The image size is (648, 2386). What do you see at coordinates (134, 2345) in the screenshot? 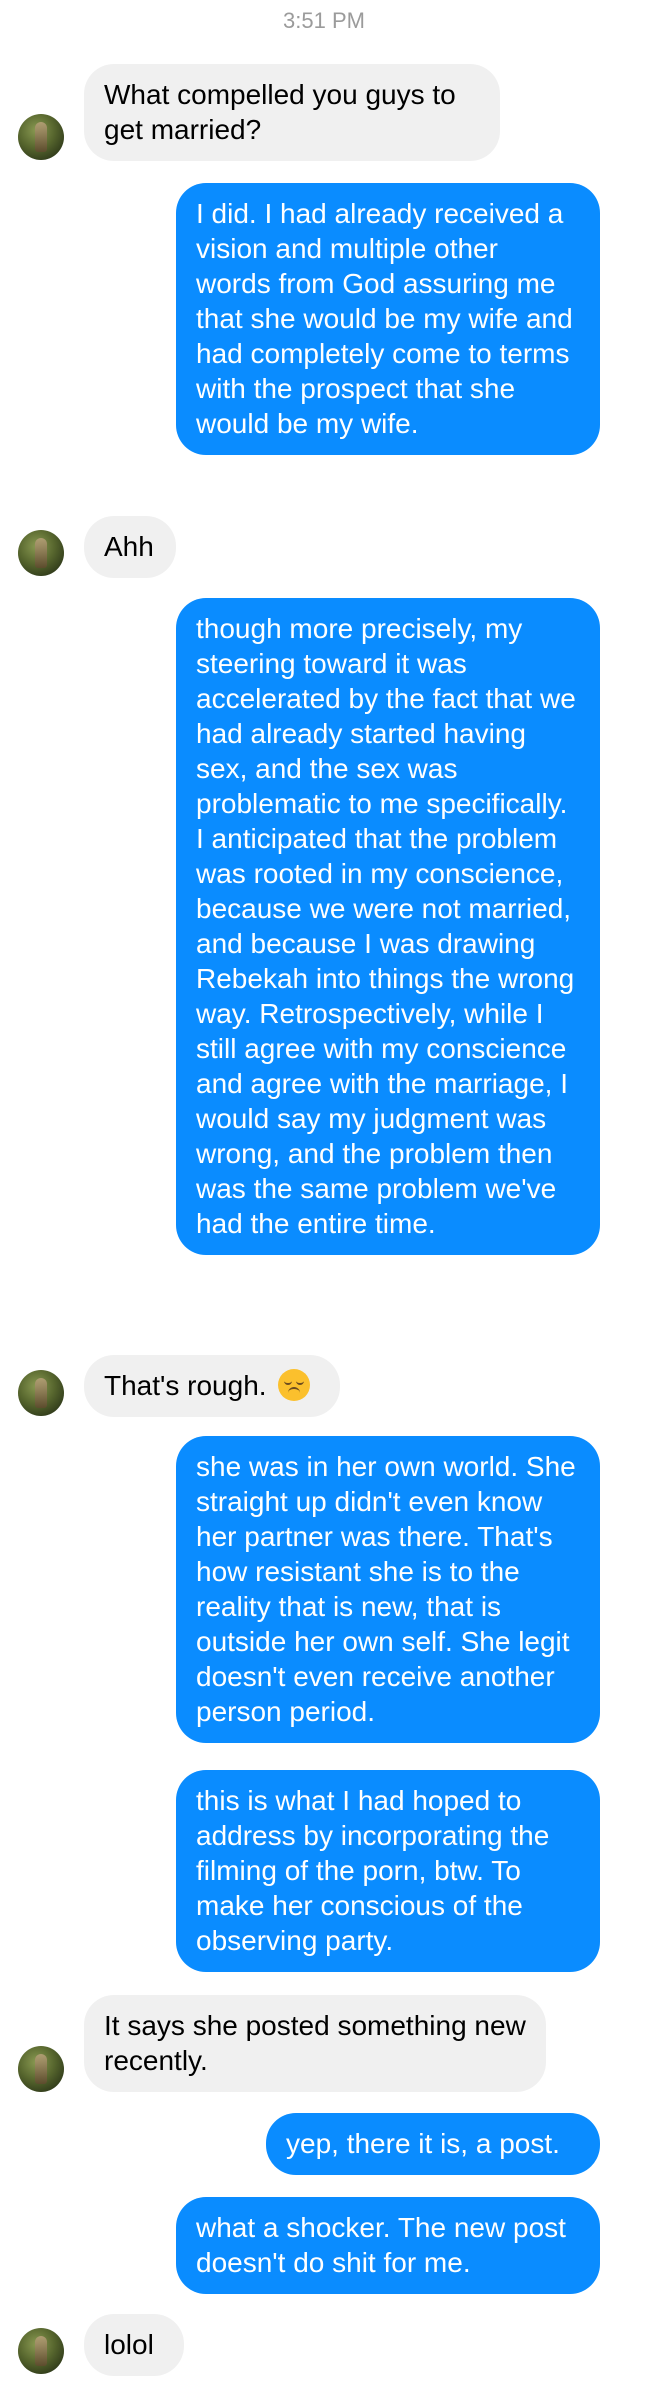
I see `incoming-message: lolol` at bounding box center [134, 2345].